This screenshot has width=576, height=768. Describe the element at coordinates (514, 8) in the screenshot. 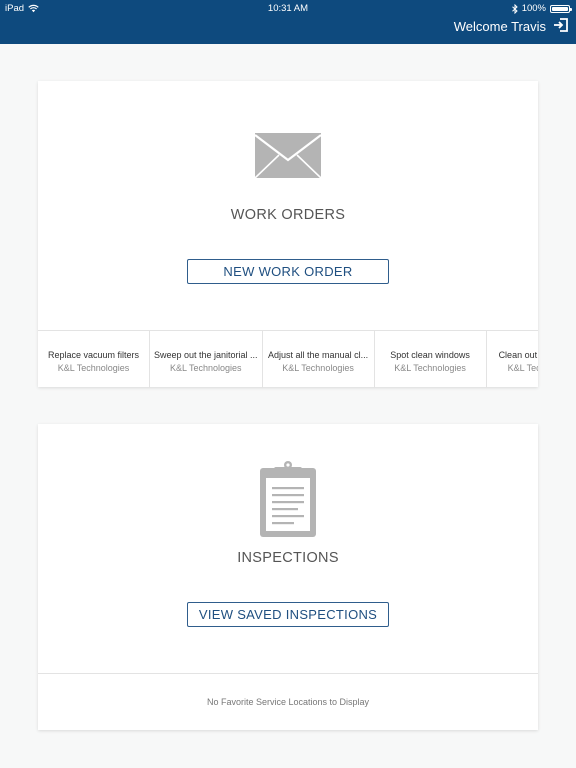

I see `bluetooth-icon` at that location.